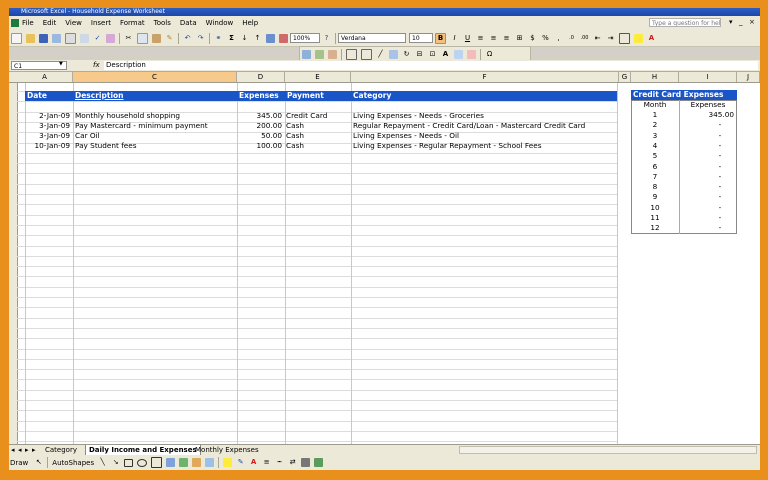 This screenshot has height=480, width=768. I want to click on sort-ascending-icon: ↓, so click(244, 38).